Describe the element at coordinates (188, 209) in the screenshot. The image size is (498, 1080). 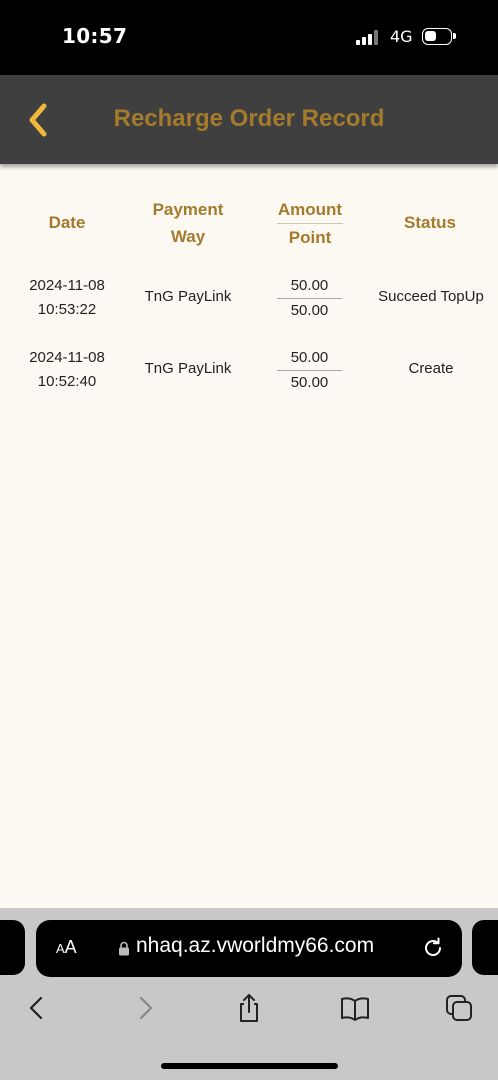
I see `column-header-payment: Payment` at that location.